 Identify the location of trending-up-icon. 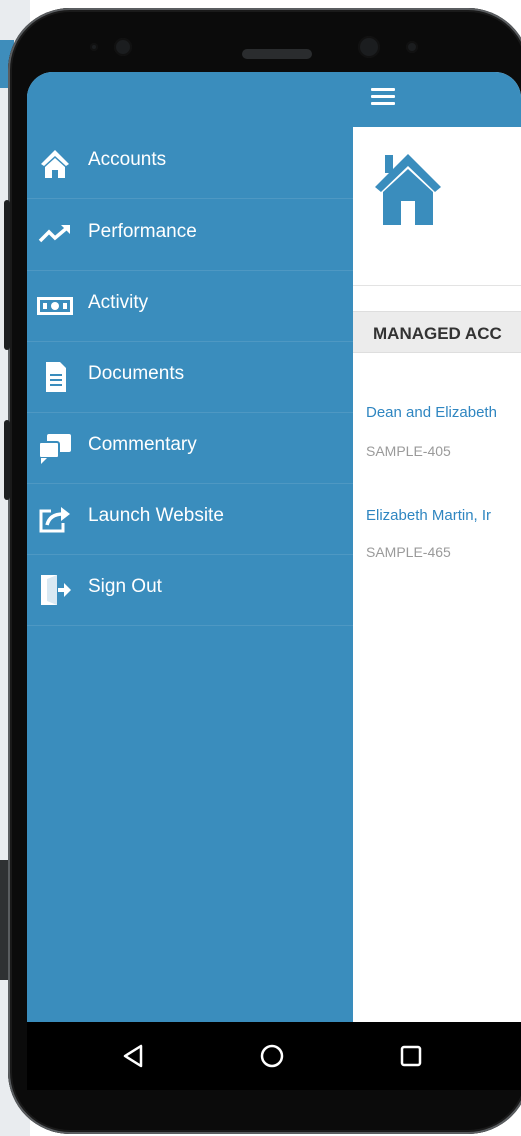
(54, 234).